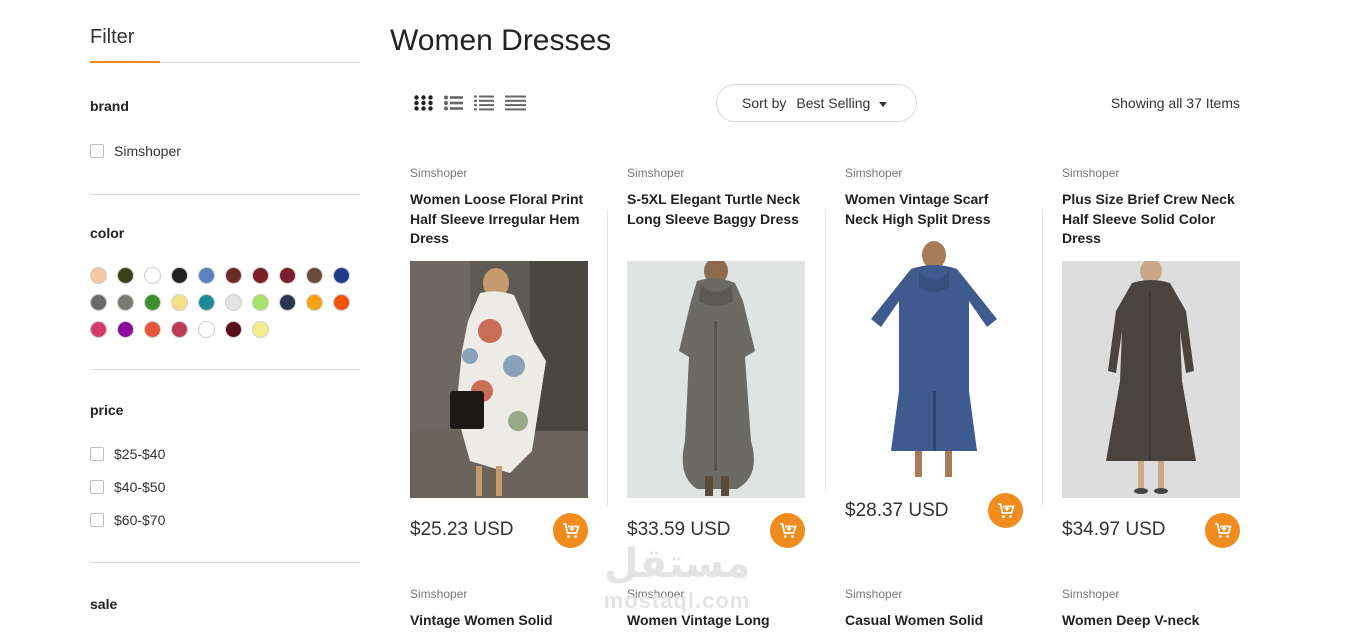 Image resolution: width=1349 pixels, height=632 pixels. Describe the element at coordinates (220, 302) in the screenshot. I see `color-swatches` at that location.